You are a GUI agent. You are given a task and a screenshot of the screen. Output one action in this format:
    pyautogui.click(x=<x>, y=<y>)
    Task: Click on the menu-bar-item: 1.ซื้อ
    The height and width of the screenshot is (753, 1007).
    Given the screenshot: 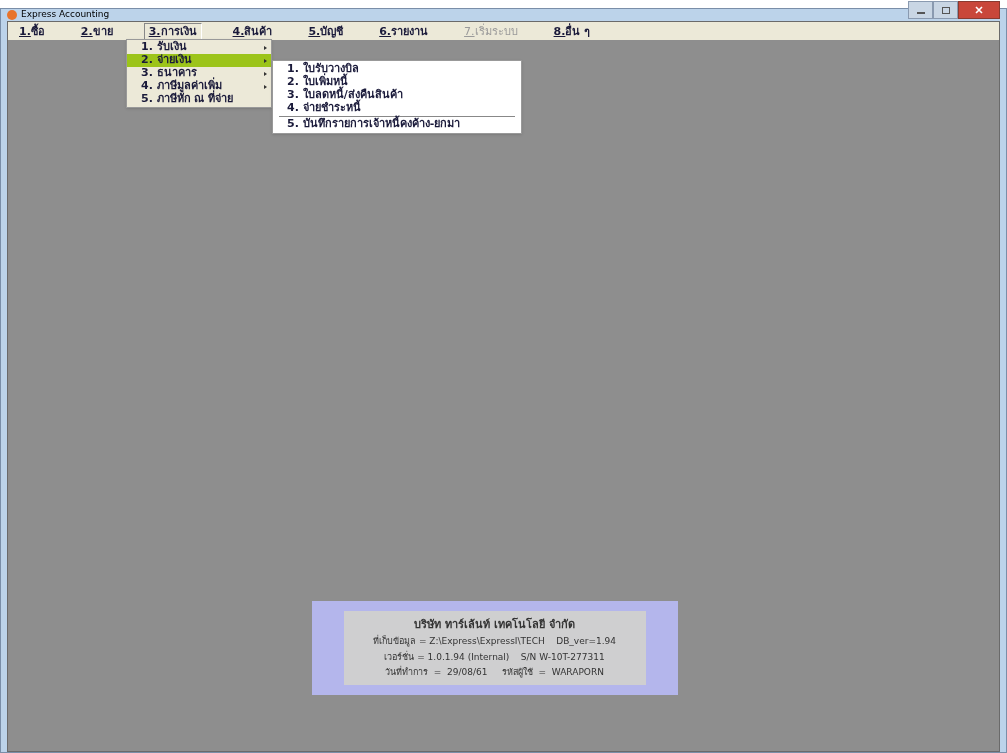 What is the action you would take?
    pyautogui.click(x=32, y=31)
    